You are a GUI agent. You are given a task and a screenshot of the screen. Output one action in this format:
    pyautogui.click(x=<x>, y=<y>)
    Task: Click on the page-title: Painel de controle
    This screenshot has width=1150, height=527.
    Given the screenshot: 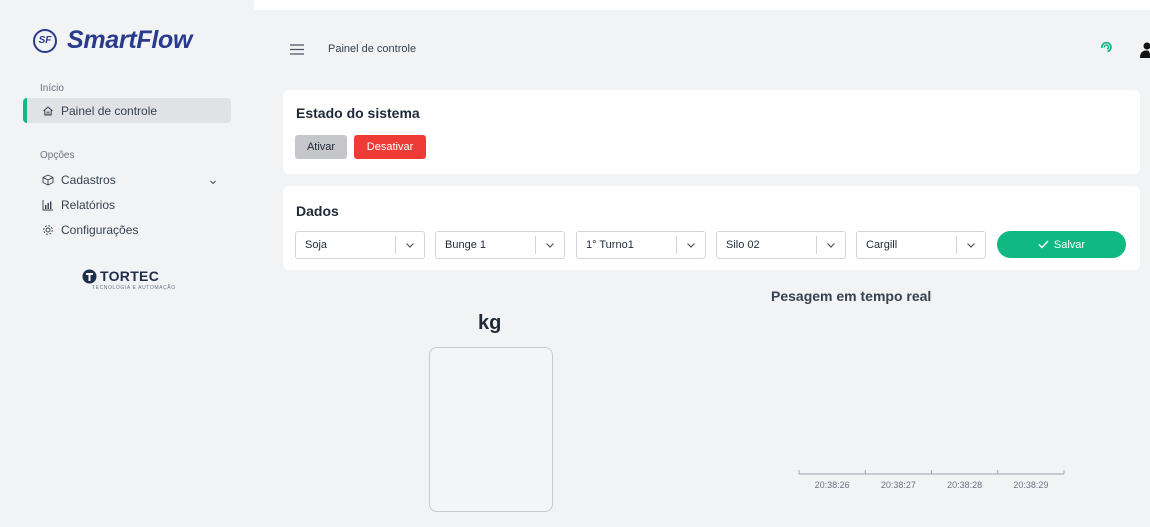 What is the action you would take?
    pyautogui.click(x=372, y=49)
    